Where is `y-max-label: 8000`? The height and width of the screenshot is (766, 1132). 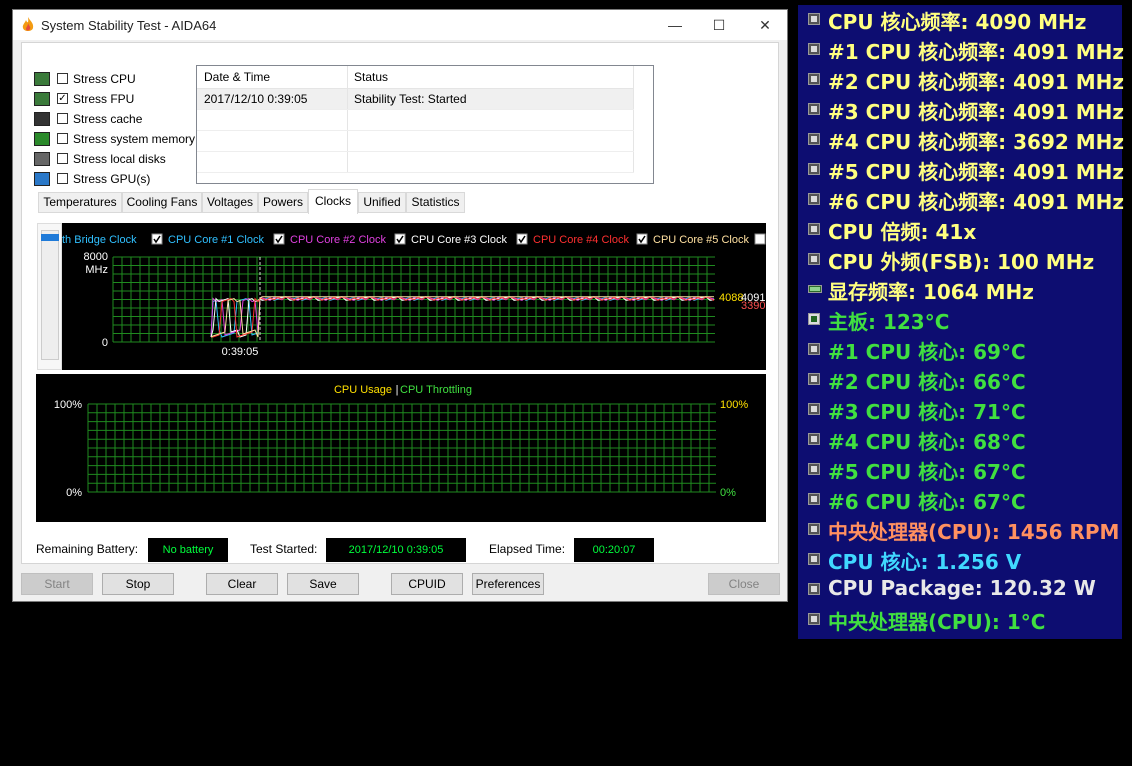
y-max-label: 8000 is located at coordinates (96, 257).